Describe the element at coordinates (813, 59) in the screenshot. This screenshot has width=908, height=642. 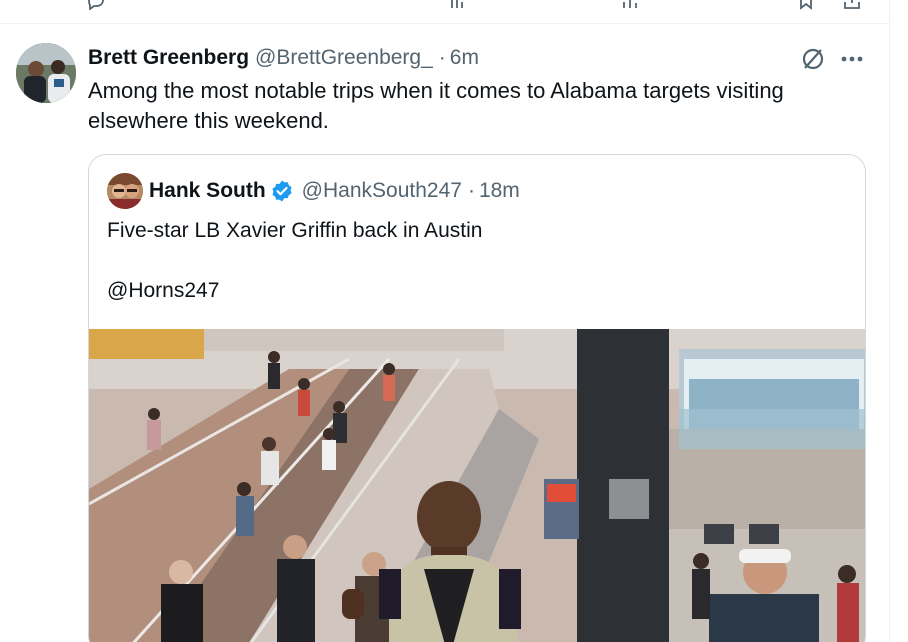
I see `grok-slash-circle-icon` at that location.